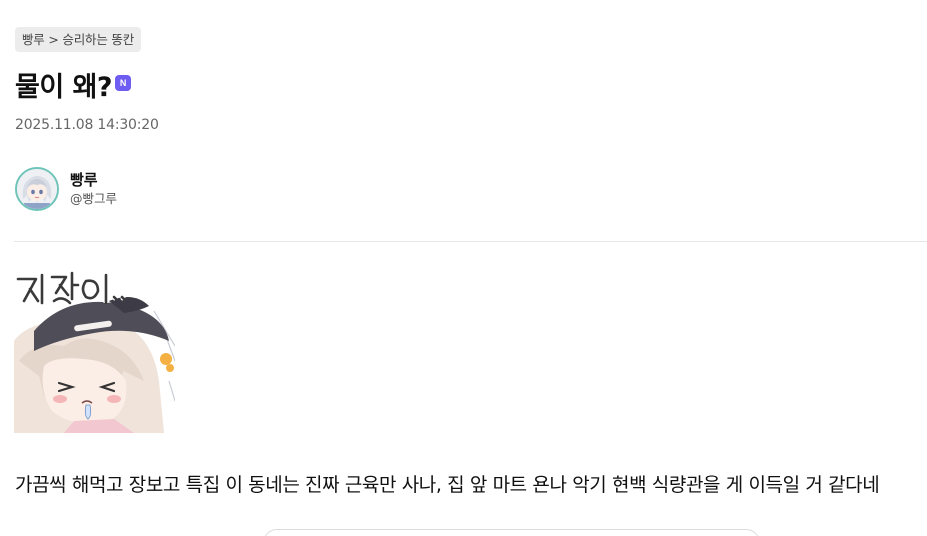 This screenshot has height=536, width=927. Describe the element at coordinates (511, 532) in the screenshot. I see `comment-input-box` at that location.